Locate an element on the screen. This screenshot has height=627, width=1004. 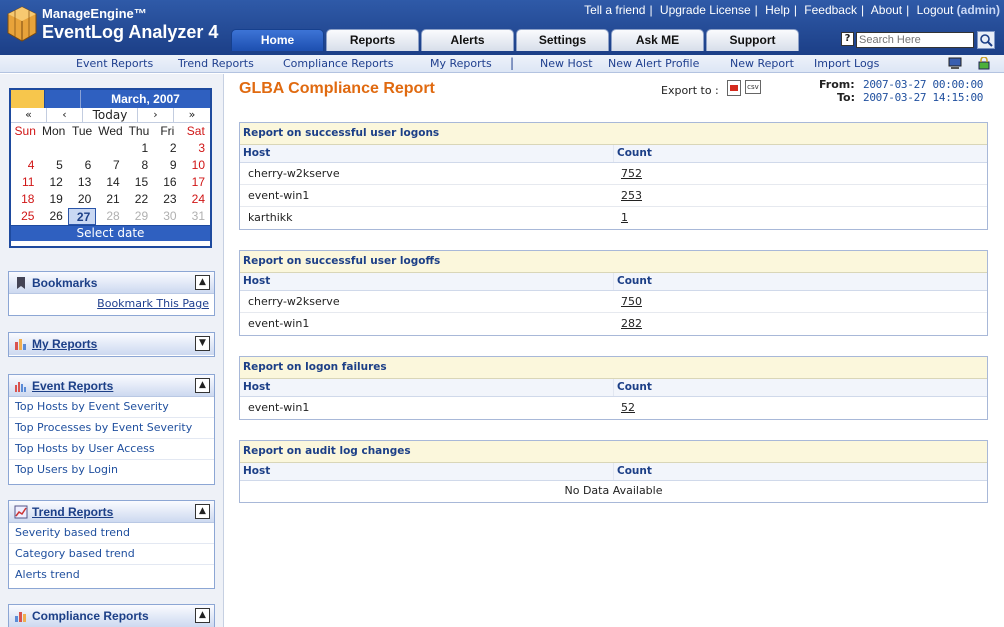
calendar-range-icon is located at coordinates (63, 99).